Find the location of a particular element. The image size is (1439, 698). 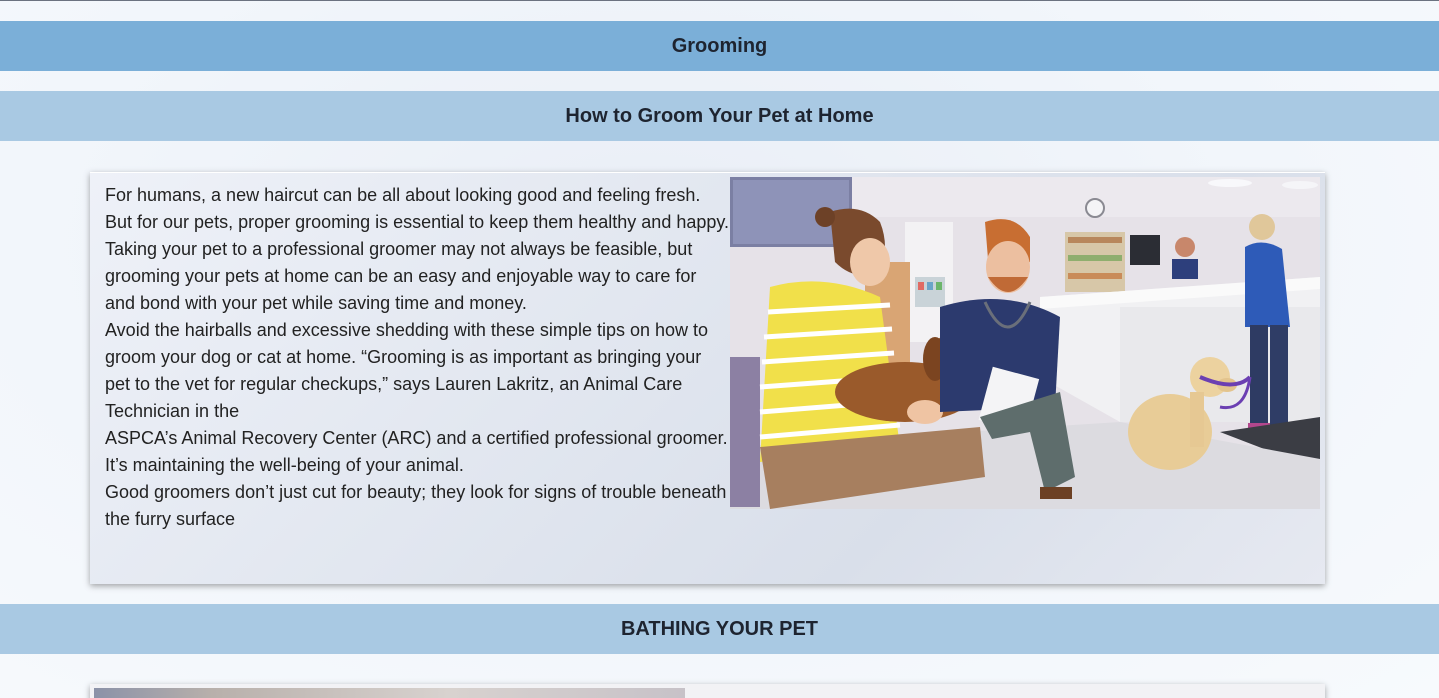

section-title: How to Groom Your Pet at Home is located at coordinates (719, 115).